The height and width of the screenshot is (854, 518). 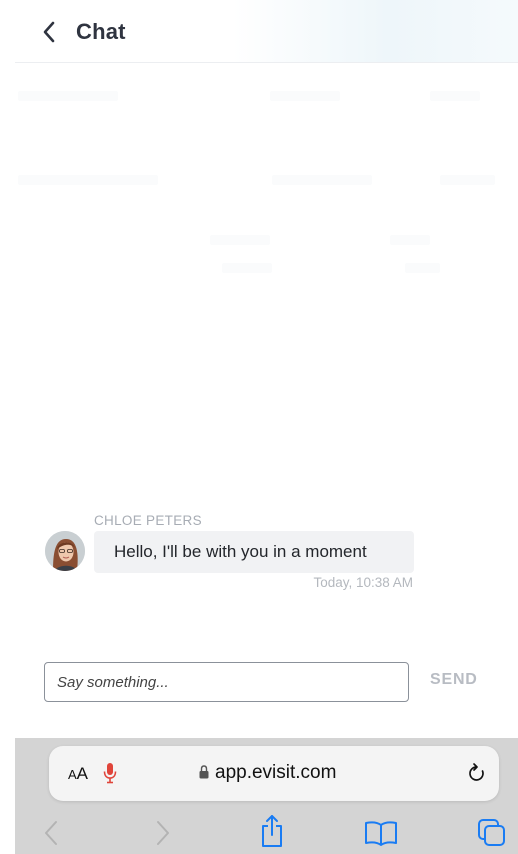 What do you see at coordinates (110, 773) in the screenshot?
I see `mic-icon` at bounding box center [110, 773].